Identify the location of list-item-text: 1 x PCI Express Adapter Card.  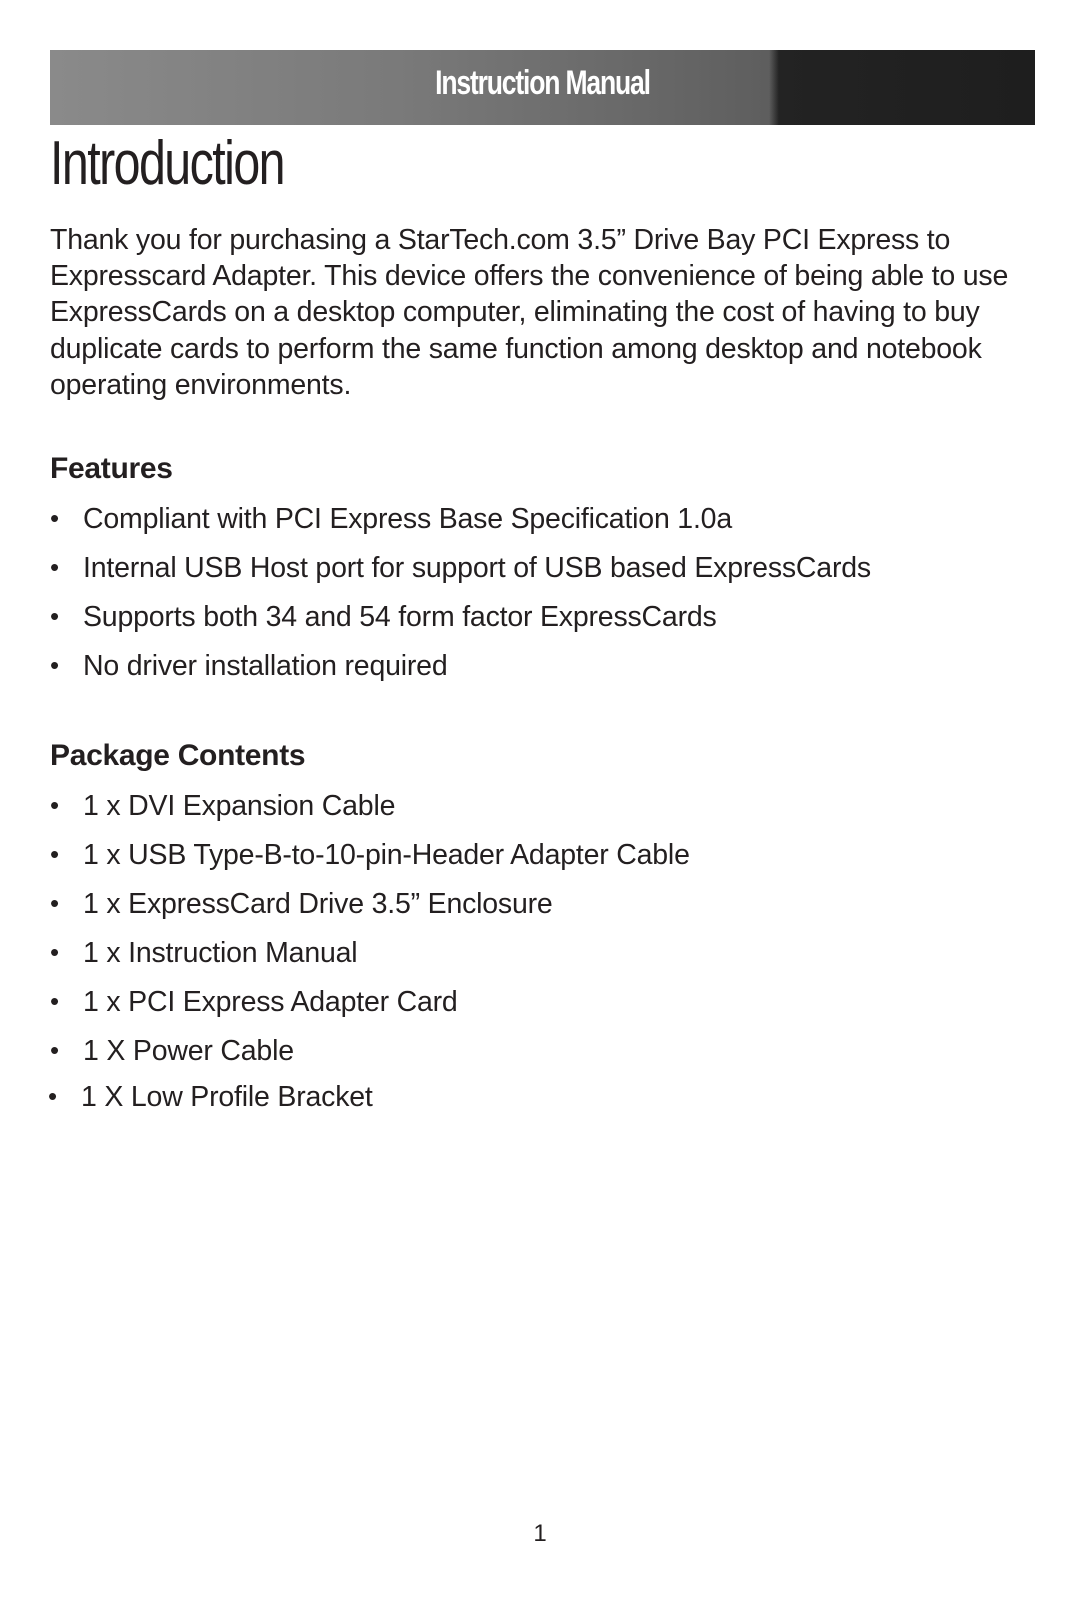
(270, 1002).